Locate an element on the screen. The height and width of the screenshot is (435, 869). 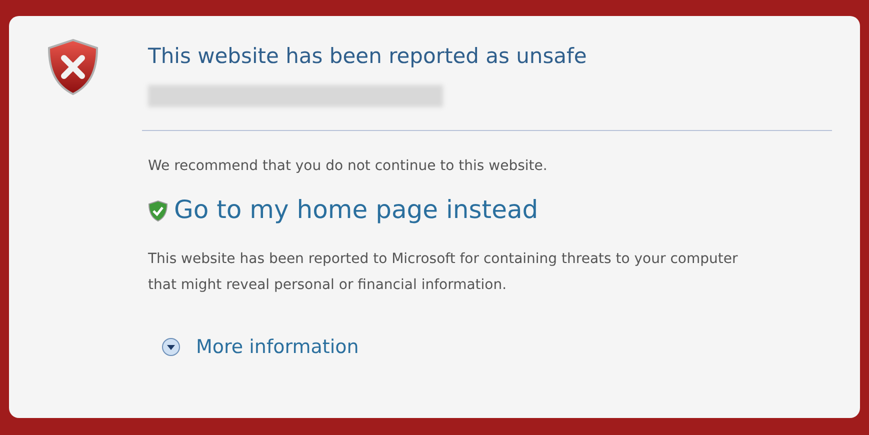
page-title: This website has been reported as unsafe is located at coordinates (368, 56).